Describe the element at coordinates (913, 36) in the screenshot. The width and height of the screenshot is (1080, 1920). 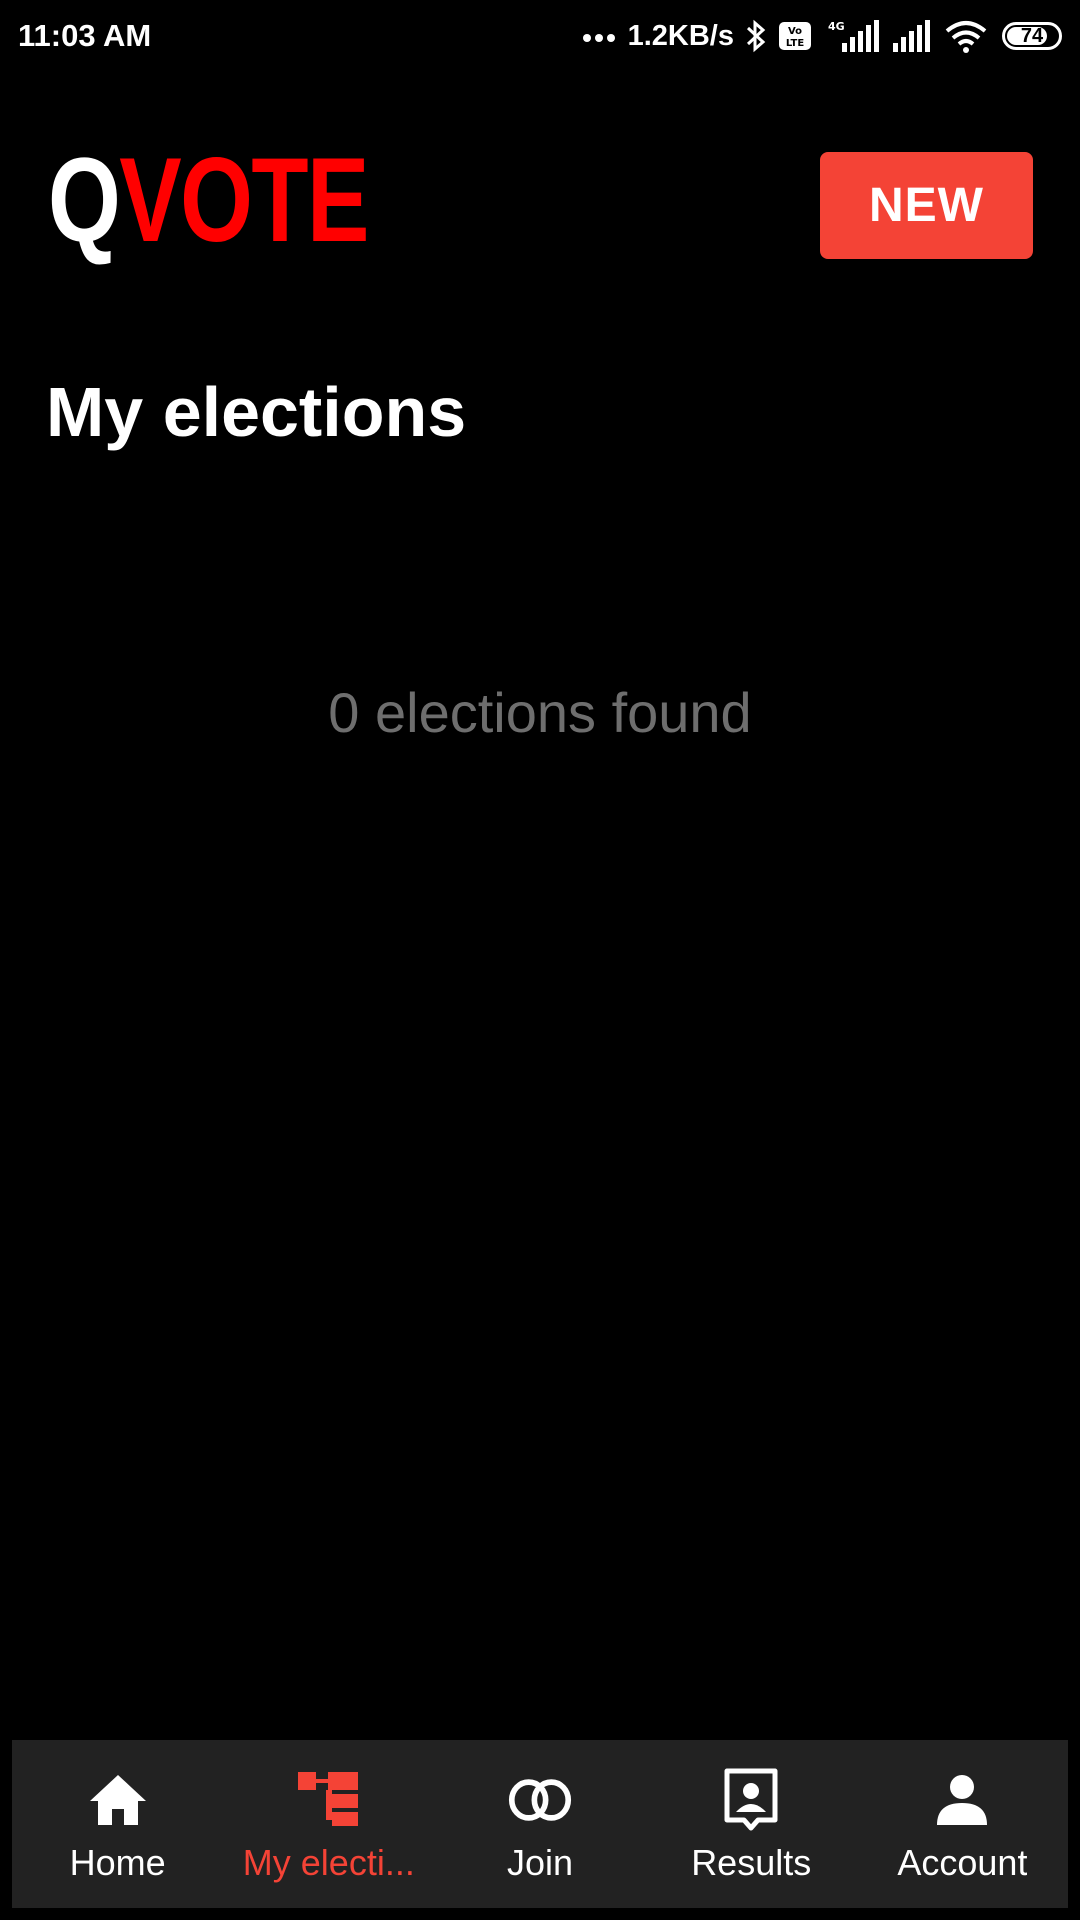
I see `signal-icon` at that location.